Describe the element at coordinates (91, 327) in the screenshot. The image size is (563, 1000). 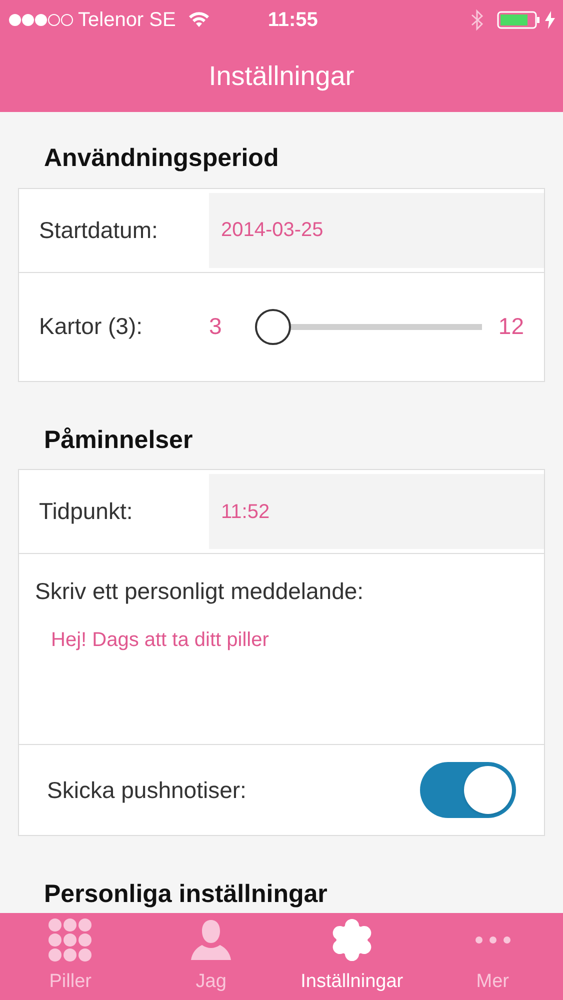
I see `slider-label: Kartor (3):` at that location.